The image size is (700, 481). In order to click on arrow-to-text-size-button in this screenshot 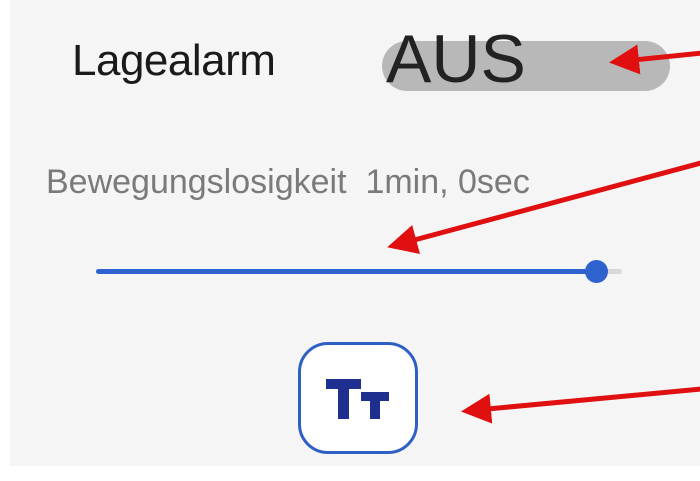, I will do `click(580, 405)`.